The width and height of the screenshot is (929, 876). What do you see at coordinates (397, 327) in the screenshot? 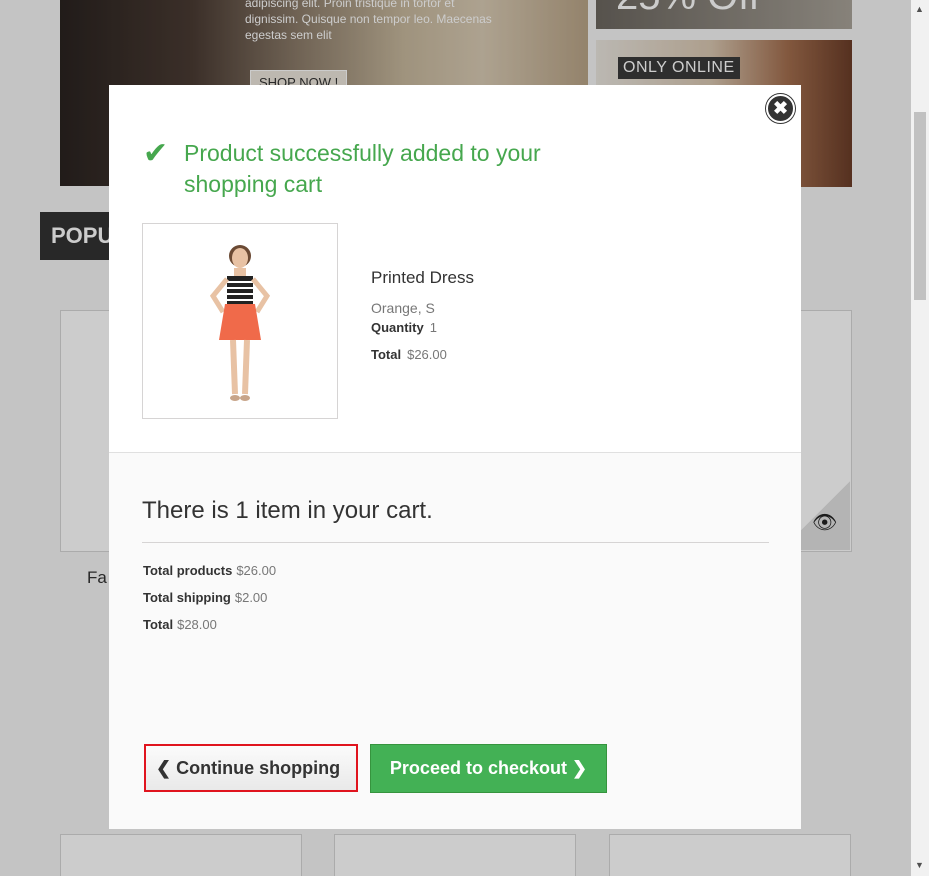
I see `quantity-label: Quantity` at bounding box center [397, 327].